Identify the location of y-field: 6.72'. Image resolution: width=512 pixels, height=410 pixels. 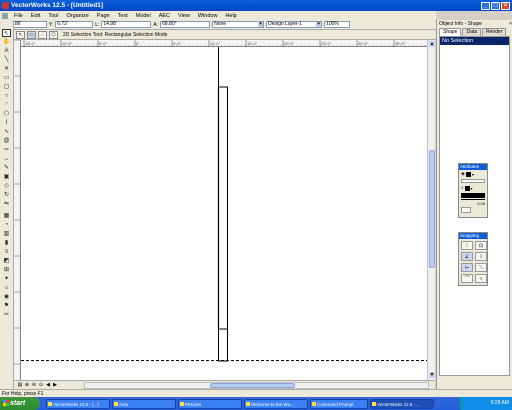
(74, 24).